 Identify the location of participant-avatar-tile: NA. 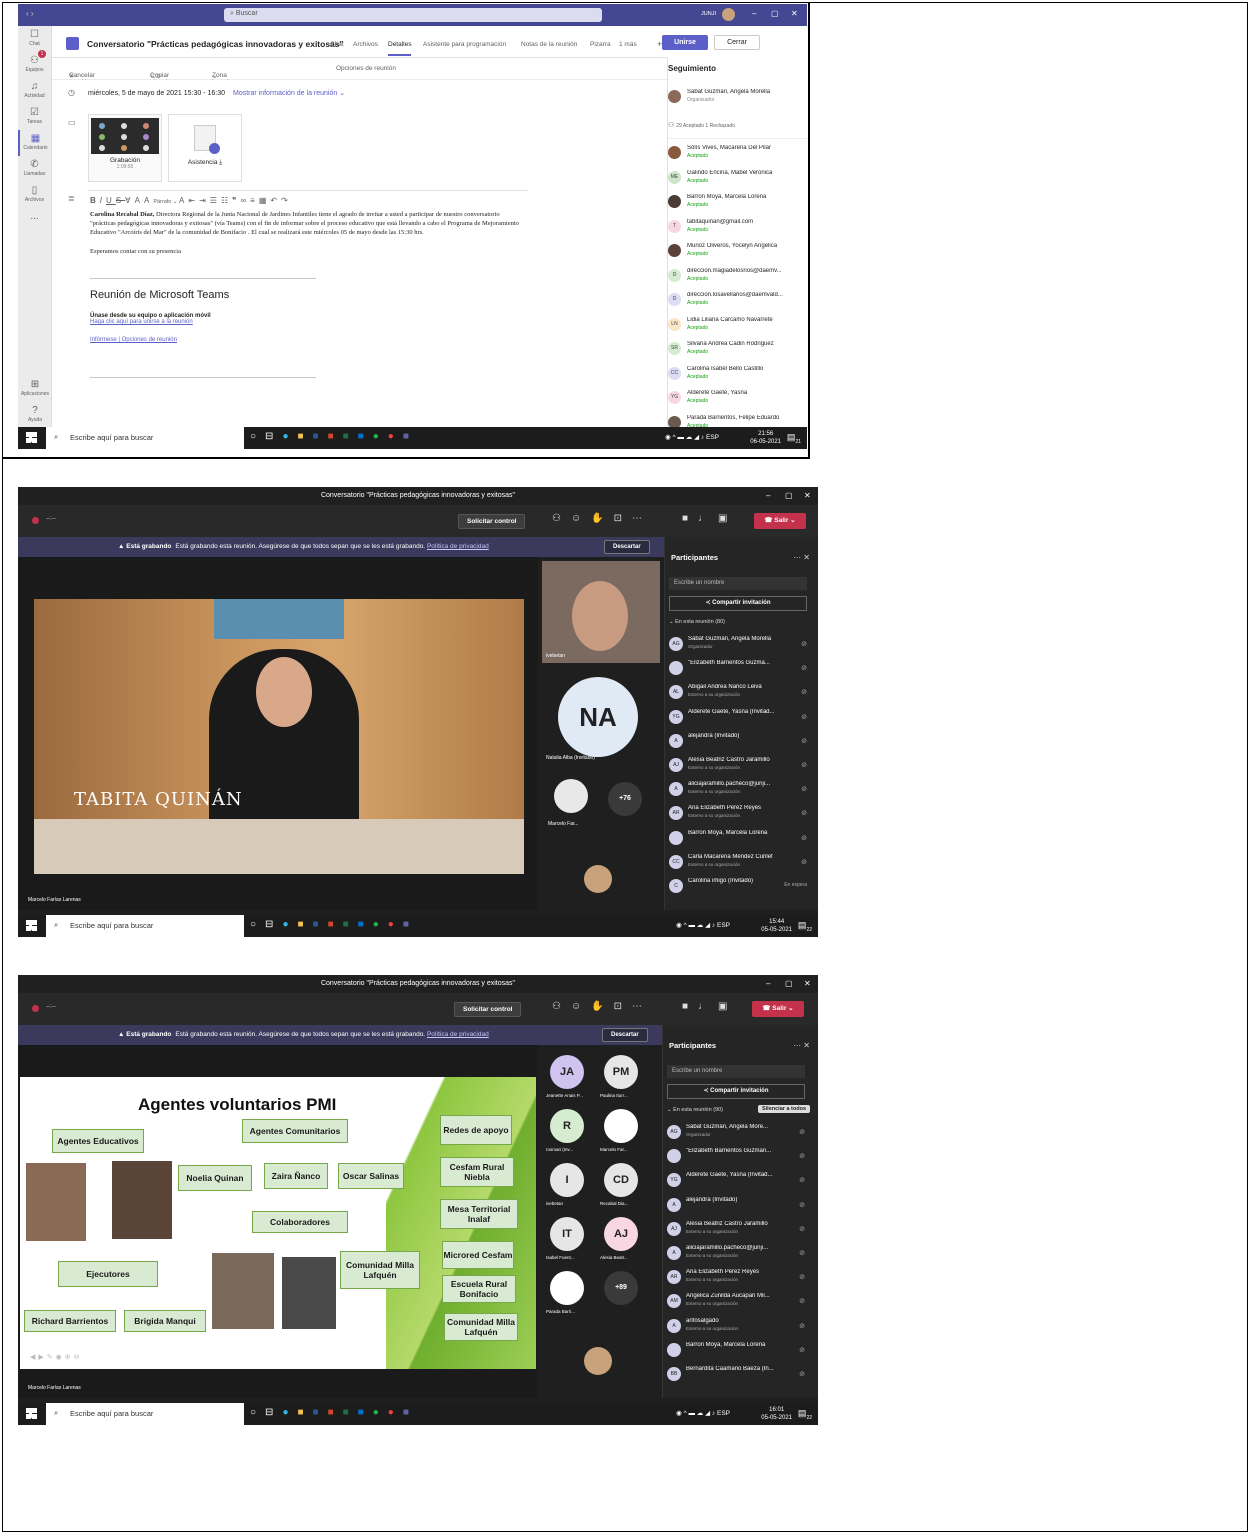
(598, 717).